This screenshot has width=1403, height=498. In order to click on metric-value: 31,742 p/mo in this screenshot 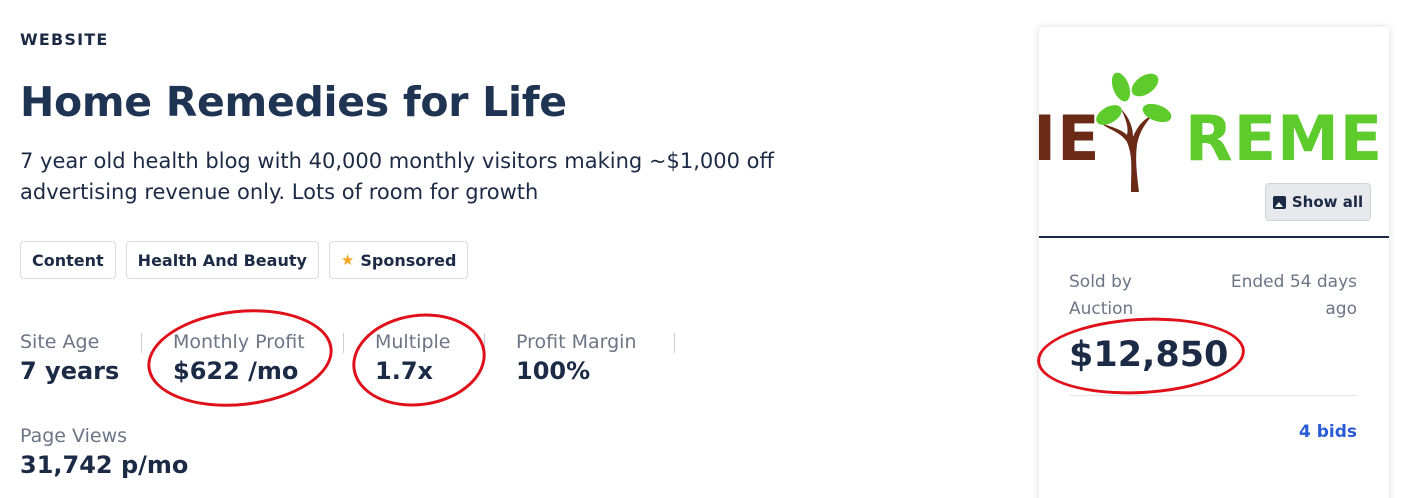, I will do `click(104, 465)`.